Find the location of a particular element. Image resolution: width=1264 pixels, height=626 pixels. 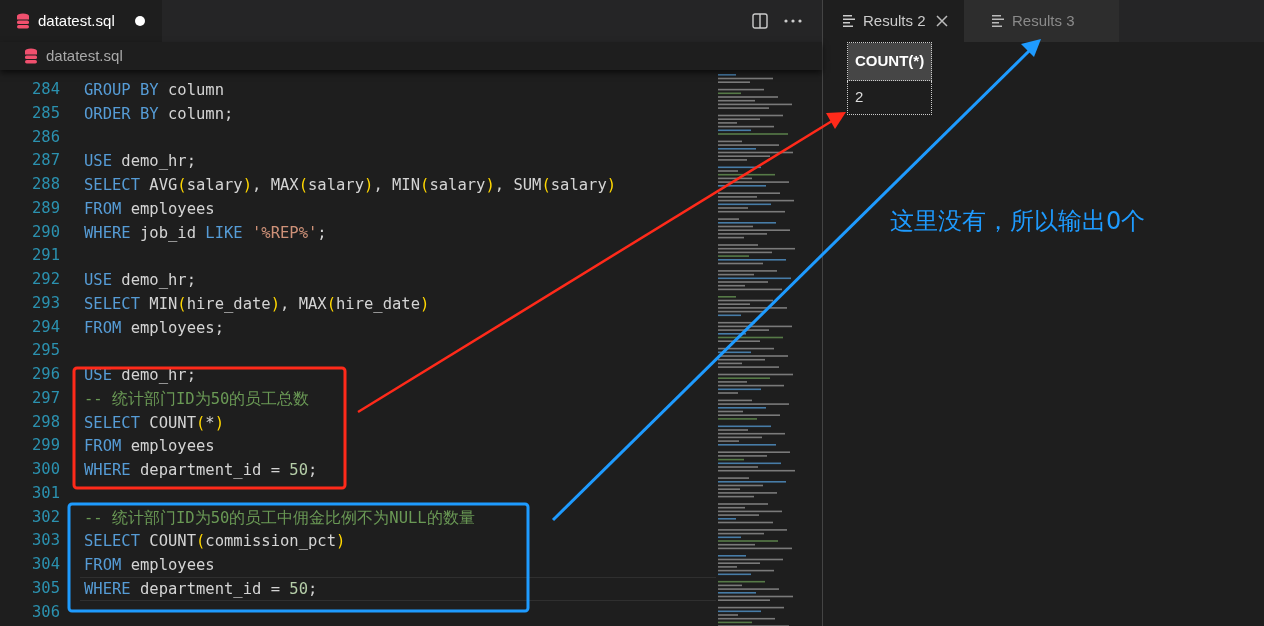

line-number: 305 is located at coordinates (45, 588).